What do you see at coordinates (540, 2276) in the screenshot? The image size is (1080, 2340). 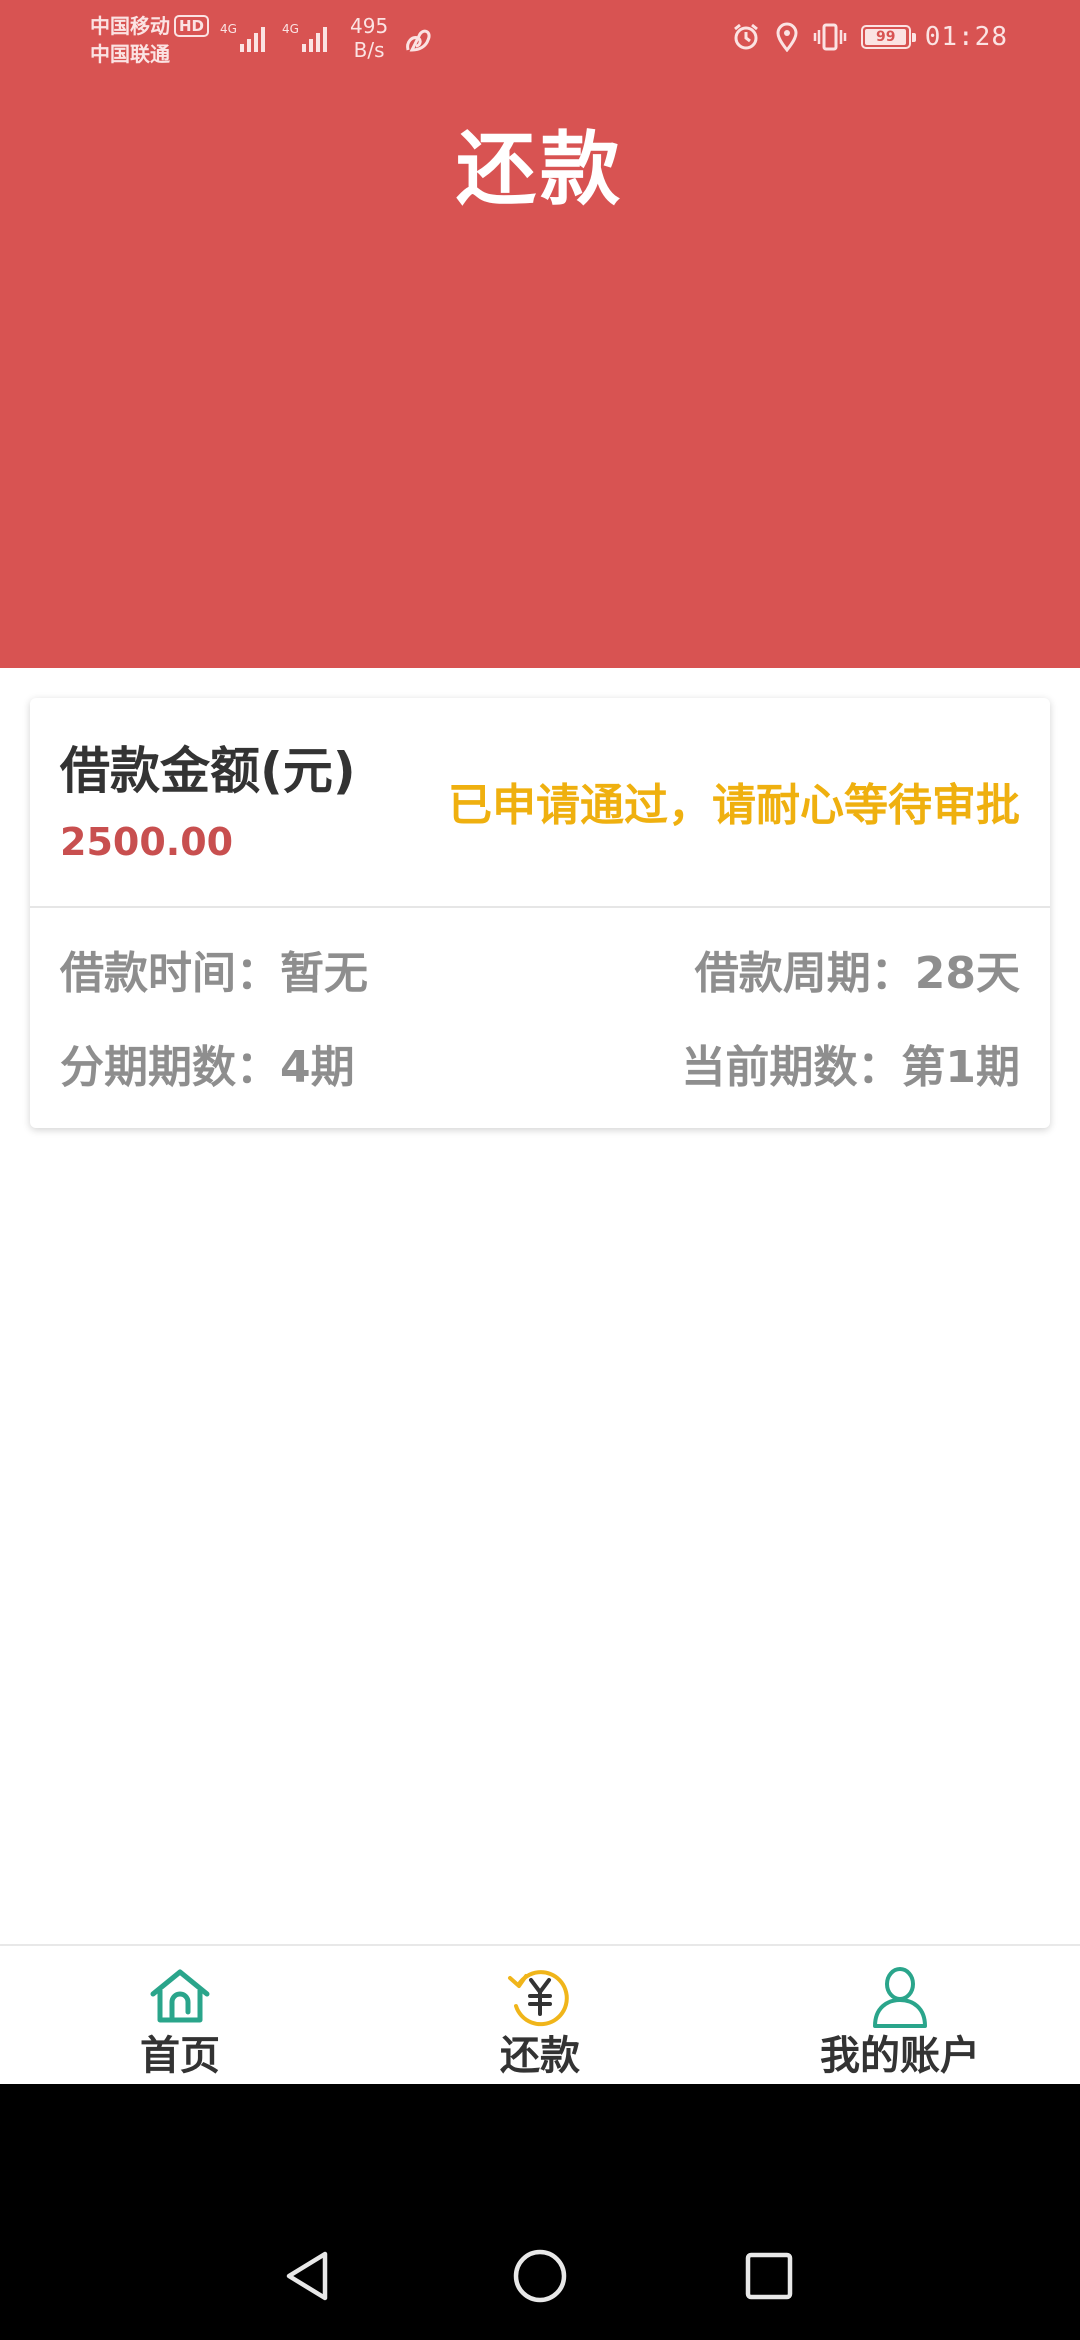 I see `home-circle-icon` at bounding box center [540, 2276].